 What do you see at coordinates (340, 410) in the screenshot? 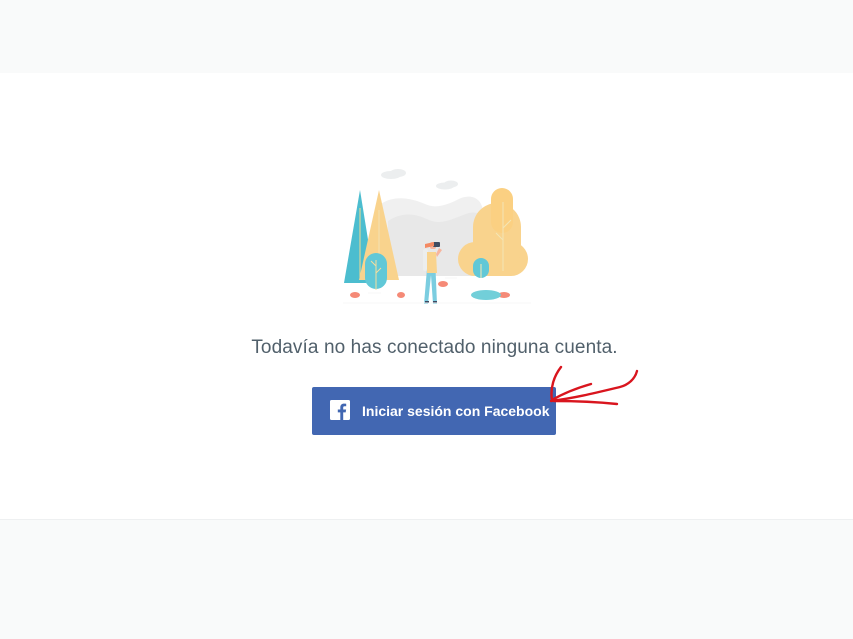
I see `facebook-icon` at bounding box center [340, 410].